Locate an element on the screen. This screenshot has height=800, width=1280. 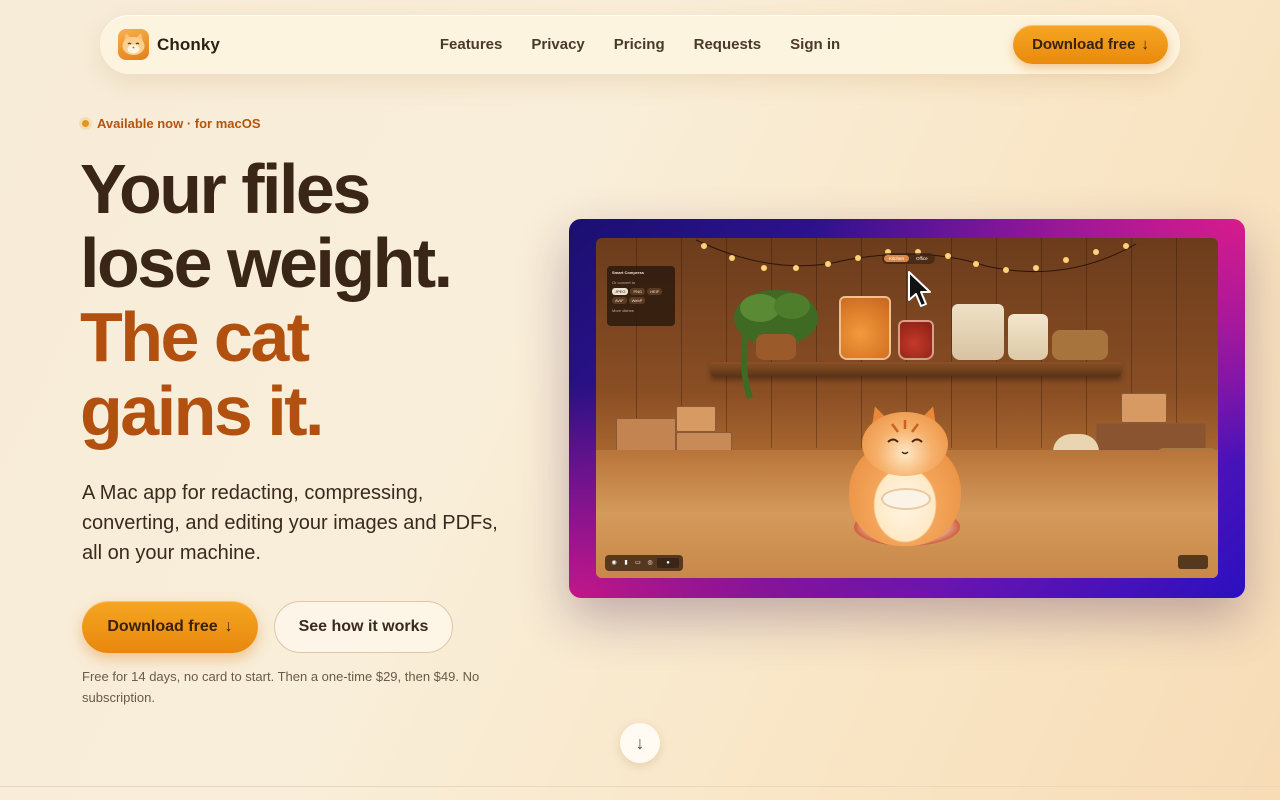
cat-logo-icon is located at coordinates (133, 44).